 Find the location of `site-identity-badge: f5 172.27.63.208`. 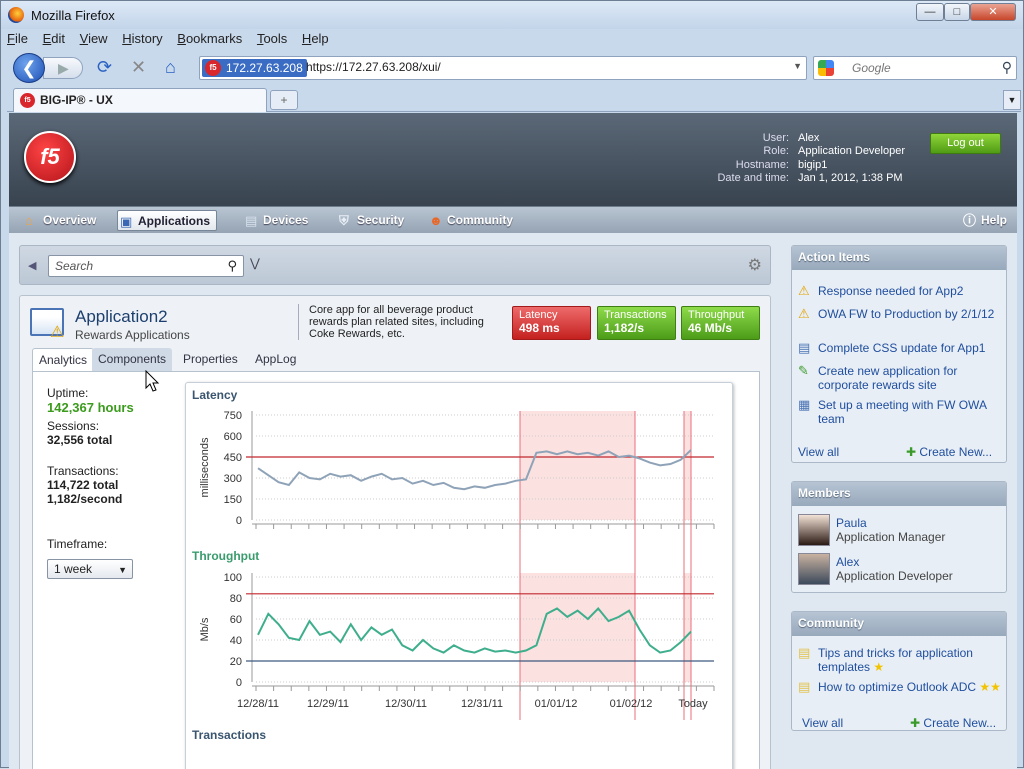

site-identity-badge: f5 172.27.63.208 is located at coordinates (254, 68).